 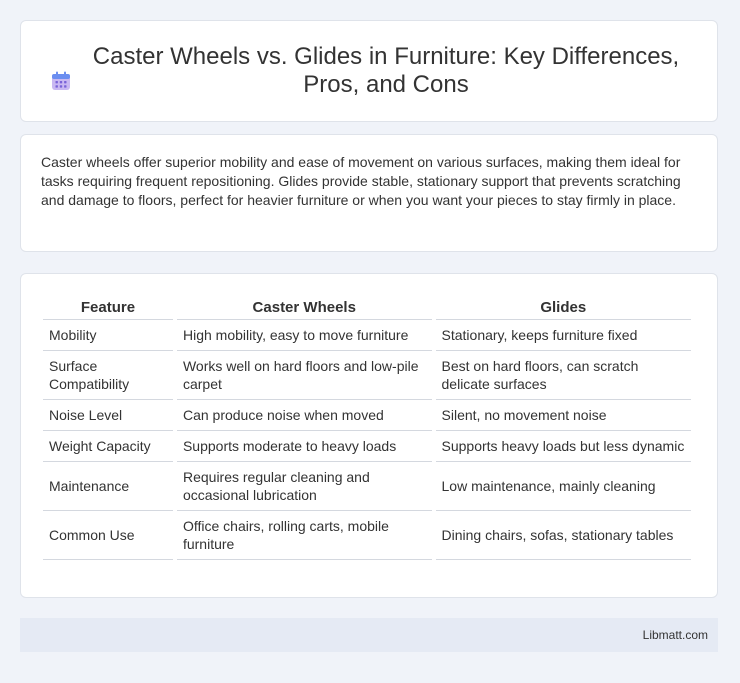 What do you see at coordinates (108, 415) in the screenshot?
I see `feature-cell: Noise Level` at bounding box center [108, 415].